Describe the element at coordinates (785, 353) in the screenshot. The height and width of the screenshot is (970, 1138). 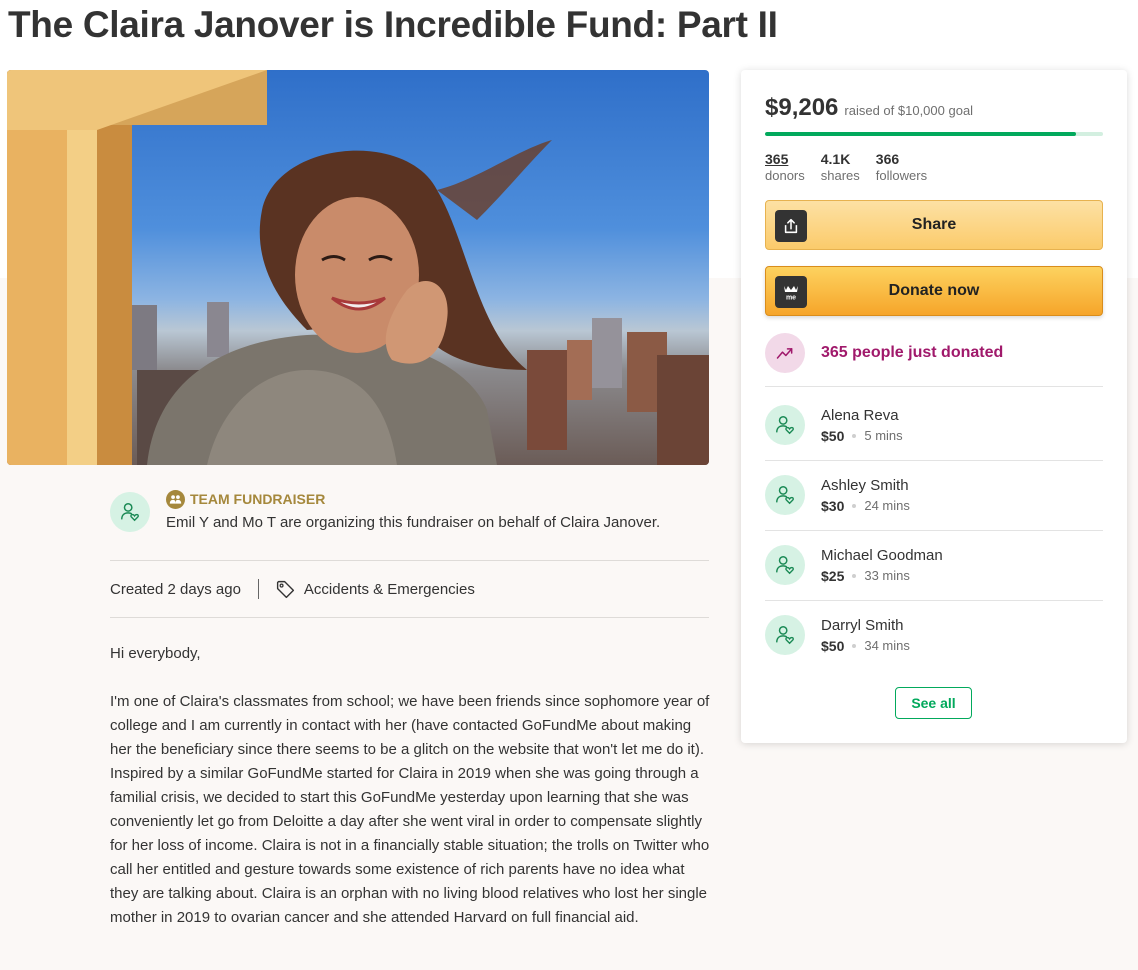
I see `trending-up-icon` at that location.